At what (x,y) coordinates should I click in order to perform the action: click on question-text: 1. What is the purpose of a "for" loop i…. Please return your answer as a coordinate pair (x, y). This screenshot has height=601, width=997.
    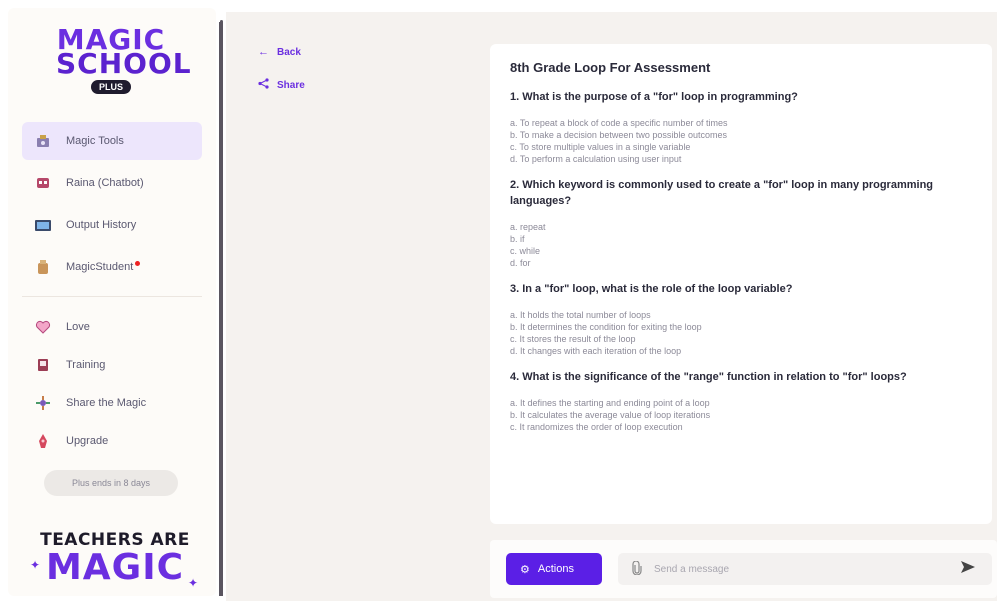
    Looking at the image, I should click on (654, 97).